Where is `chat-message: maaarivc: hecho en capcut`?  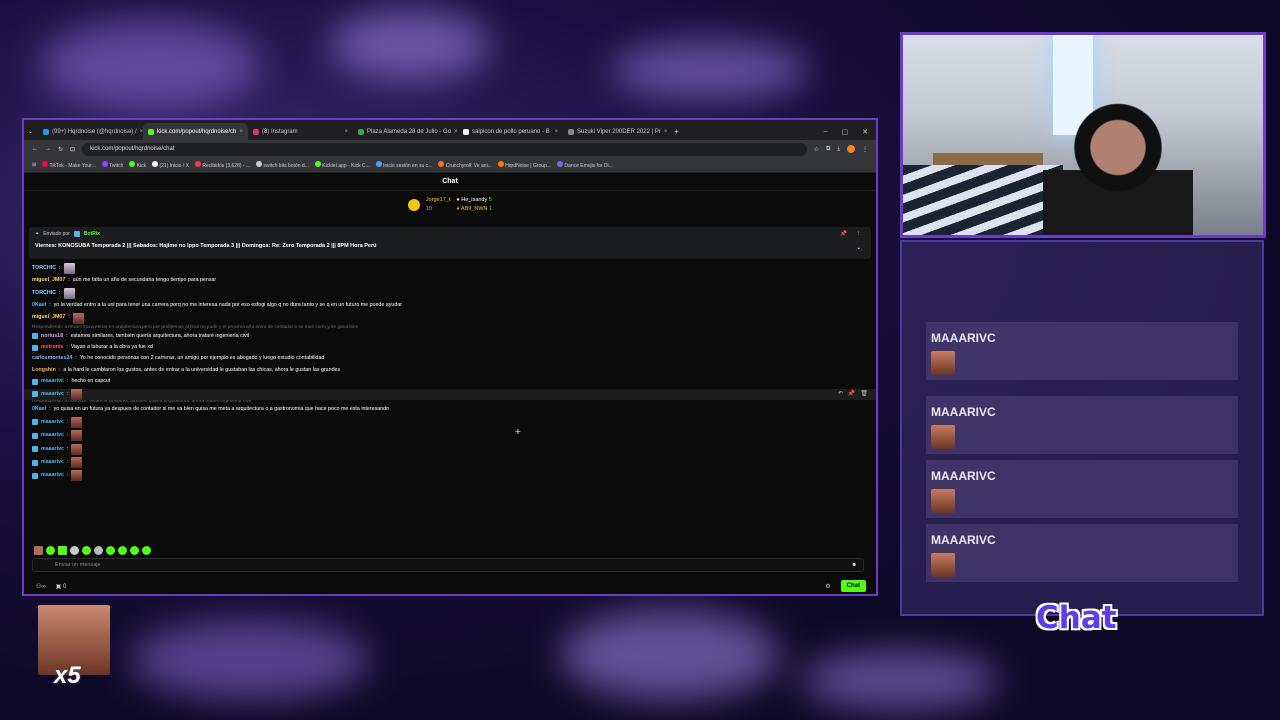 chat-message: maaarivc: hecho en capcut is located at coordinates (450, 381).